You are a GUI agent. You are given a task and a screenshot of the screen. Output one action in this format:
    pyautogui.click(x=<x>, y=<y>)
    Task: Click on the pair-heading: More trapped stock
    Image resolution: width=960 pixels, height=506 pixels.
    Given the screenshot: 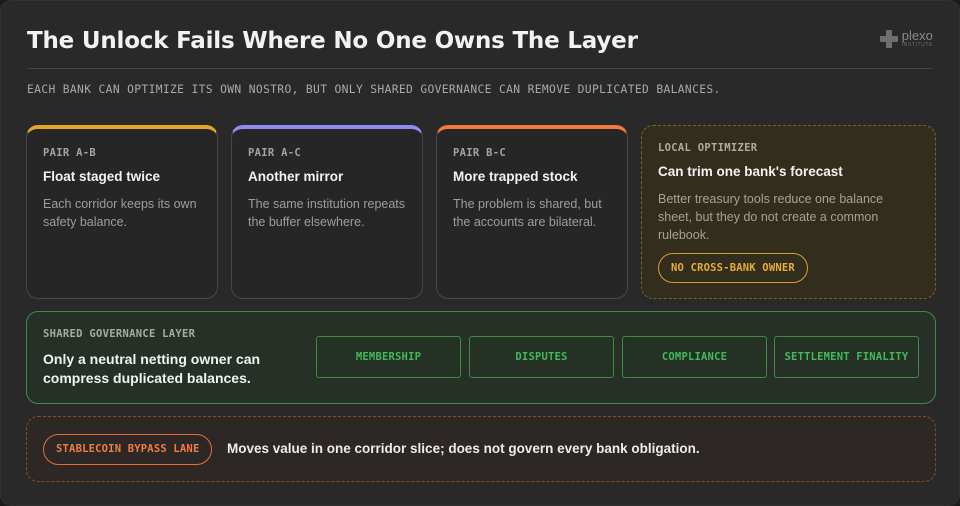 What is the action you would take?
    pyautogui.click(x=515, y=176)
    